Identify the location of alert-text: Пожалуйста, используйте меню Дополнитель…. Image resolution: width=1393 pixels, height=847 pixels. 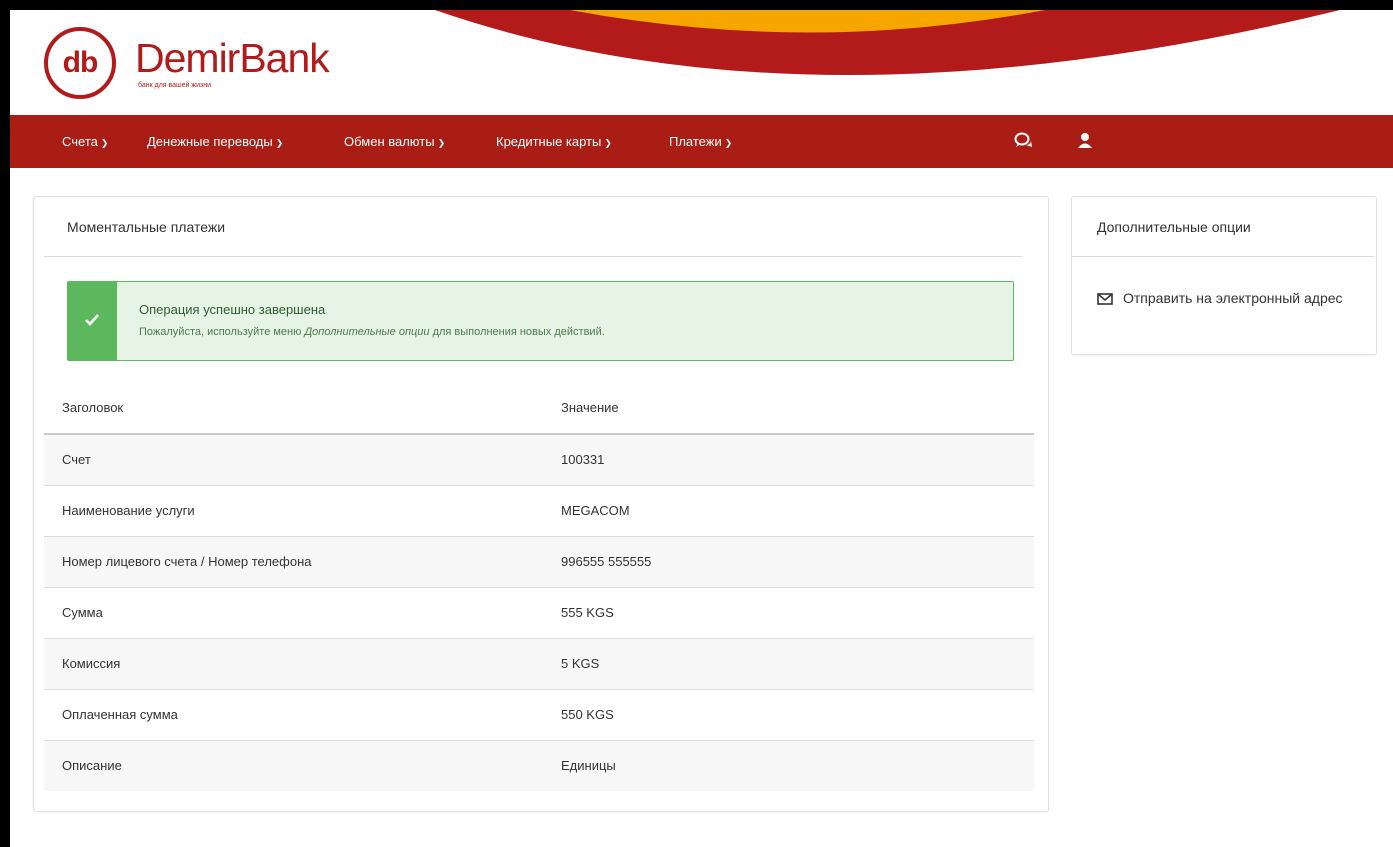
(372, 332).